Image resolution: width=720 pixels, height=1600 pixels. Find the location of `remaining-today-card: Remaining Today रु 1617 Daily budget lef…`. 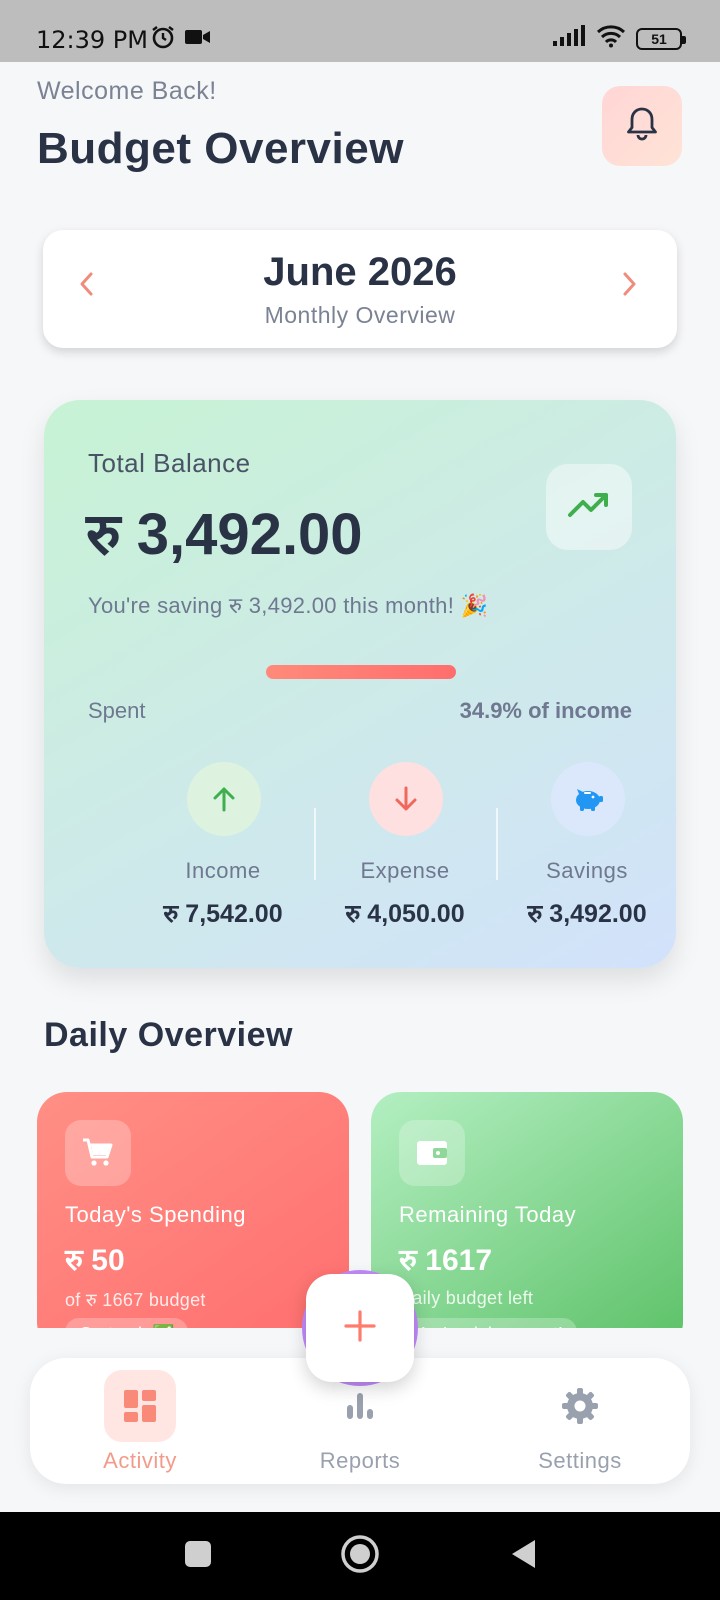

remaining-today-card: Remaining Today रु 1617 Daily budget lef… is located at coordinates (527, 1222).